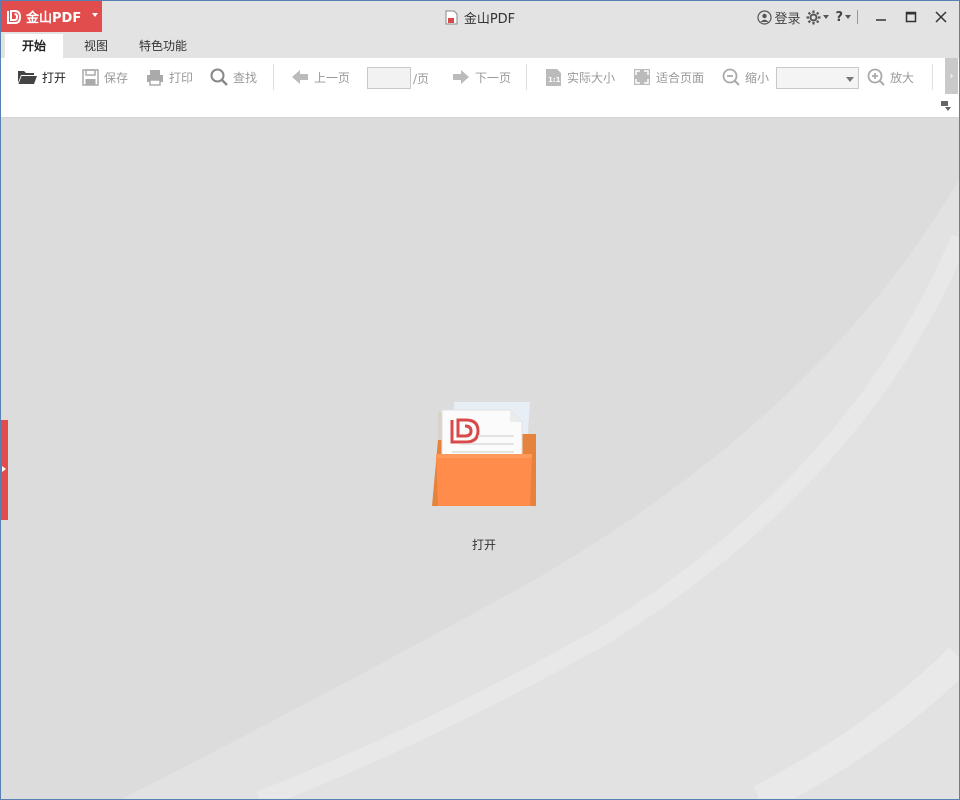 This screenshot has height=800, width=960. I want to click on print-button: 打印, so click(169, 77).